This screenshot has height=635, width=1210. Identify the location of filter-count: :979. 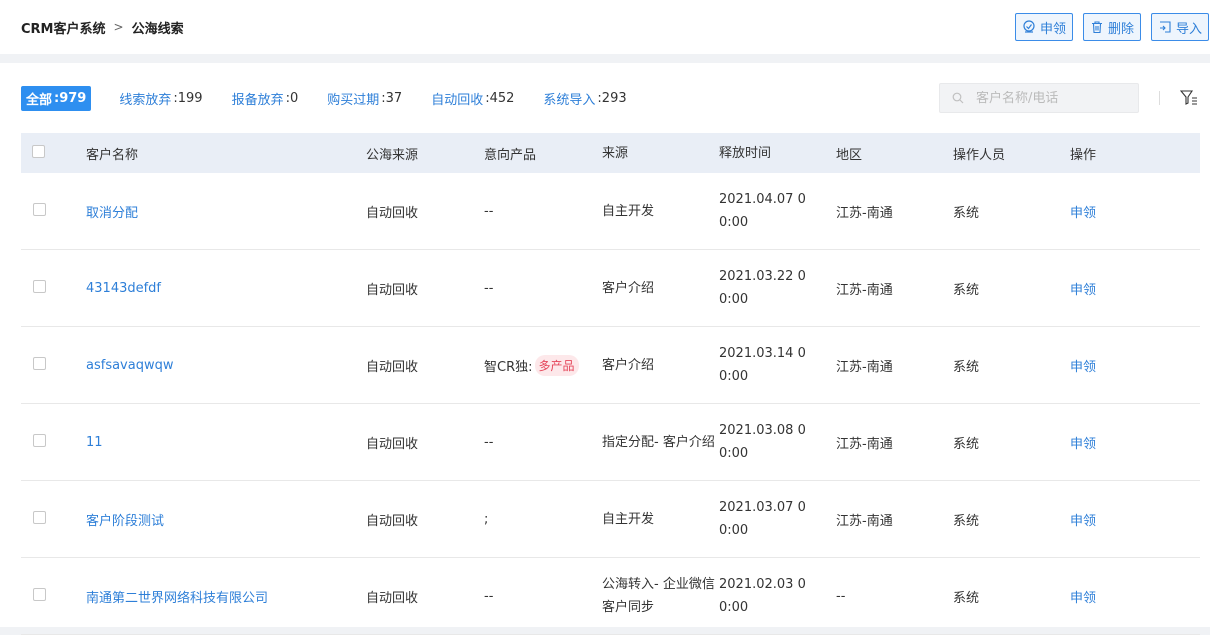
(70, 98).